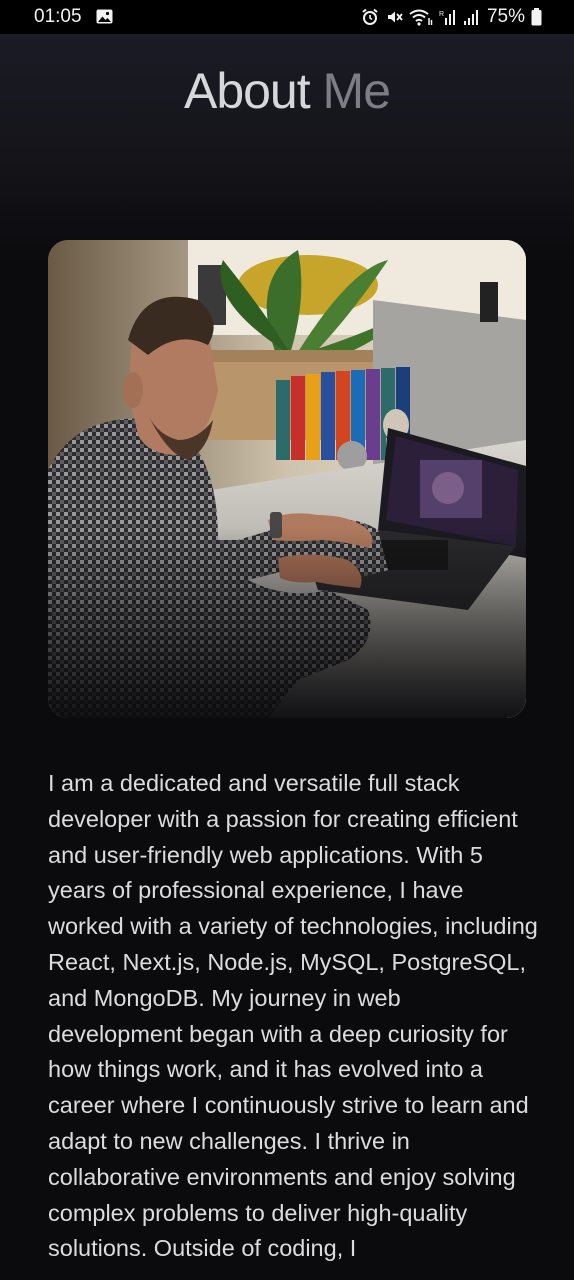 This screenshot has width=574, height=1280. What do you see at coordinates (421, 17) in the screenshot?
I see `wifi-icon` at bounding box center [421, 17].